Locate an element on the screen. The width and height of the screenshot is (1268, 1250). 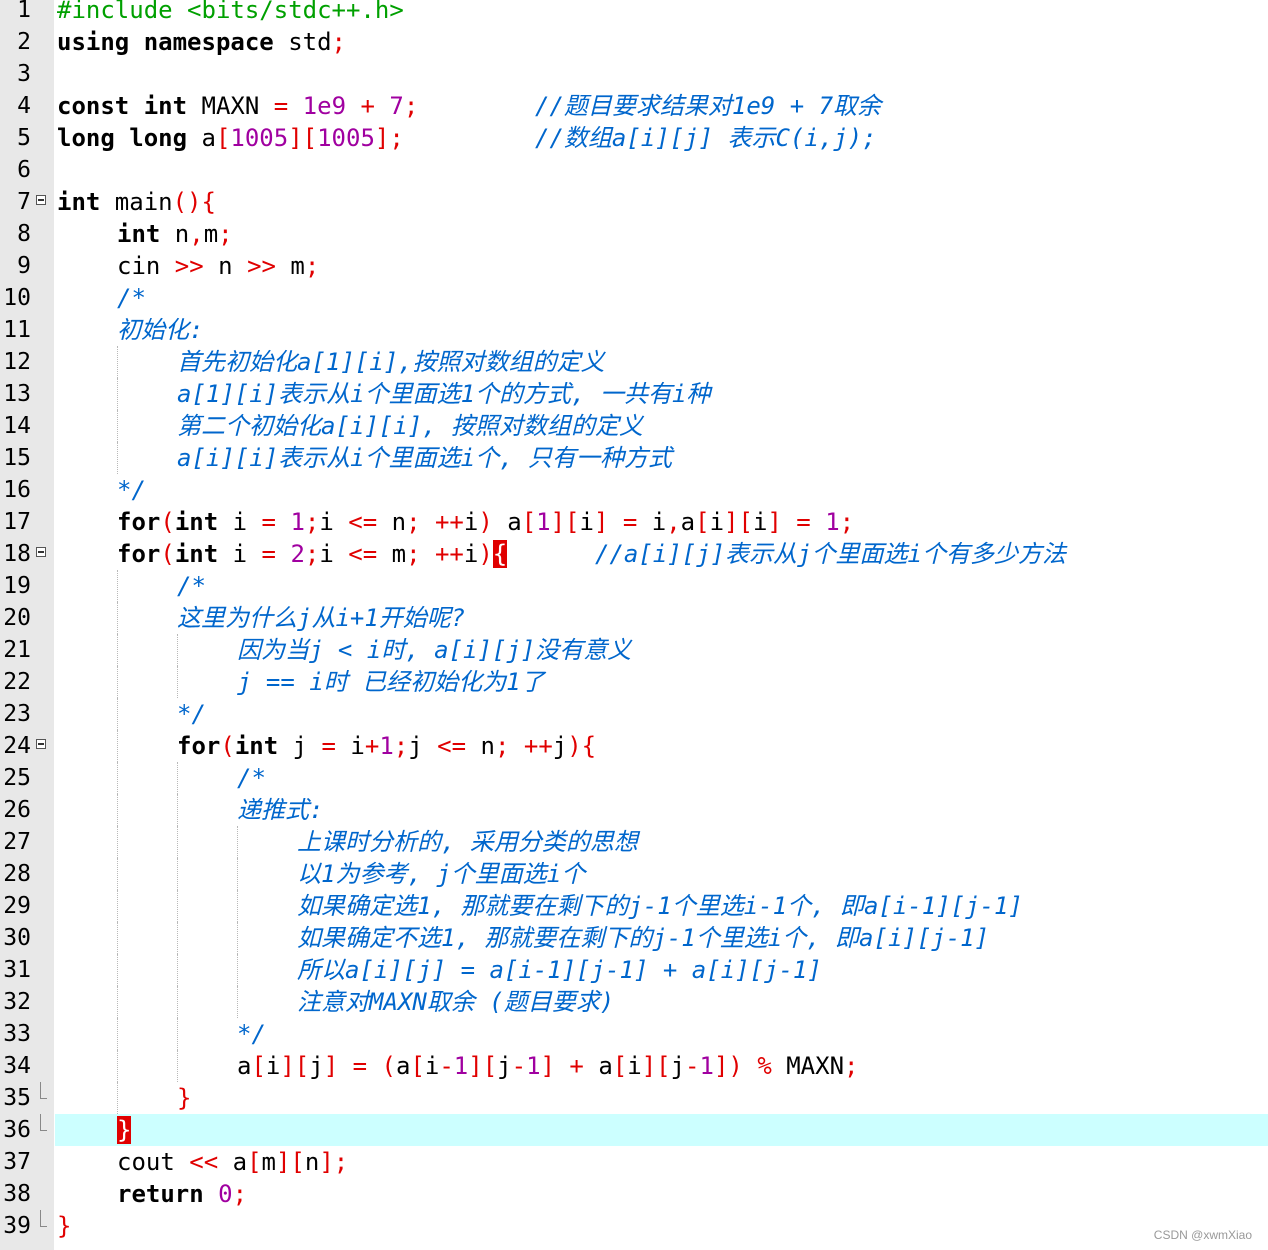
code-line-content: 如果确定不选1, 那就要在剩下的j-1个里选i个, 即a[i][j-1] is located at coordinates (661, 938).